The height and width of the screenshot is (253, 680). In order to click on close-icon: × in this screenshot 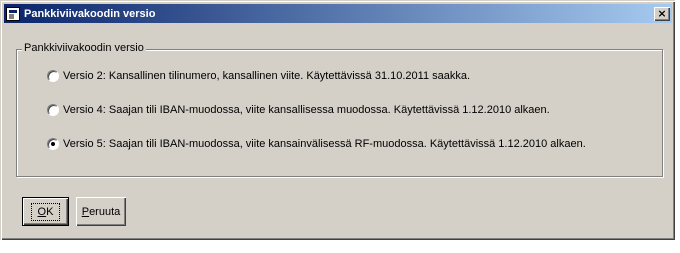, I will do `click(662, 13)`.